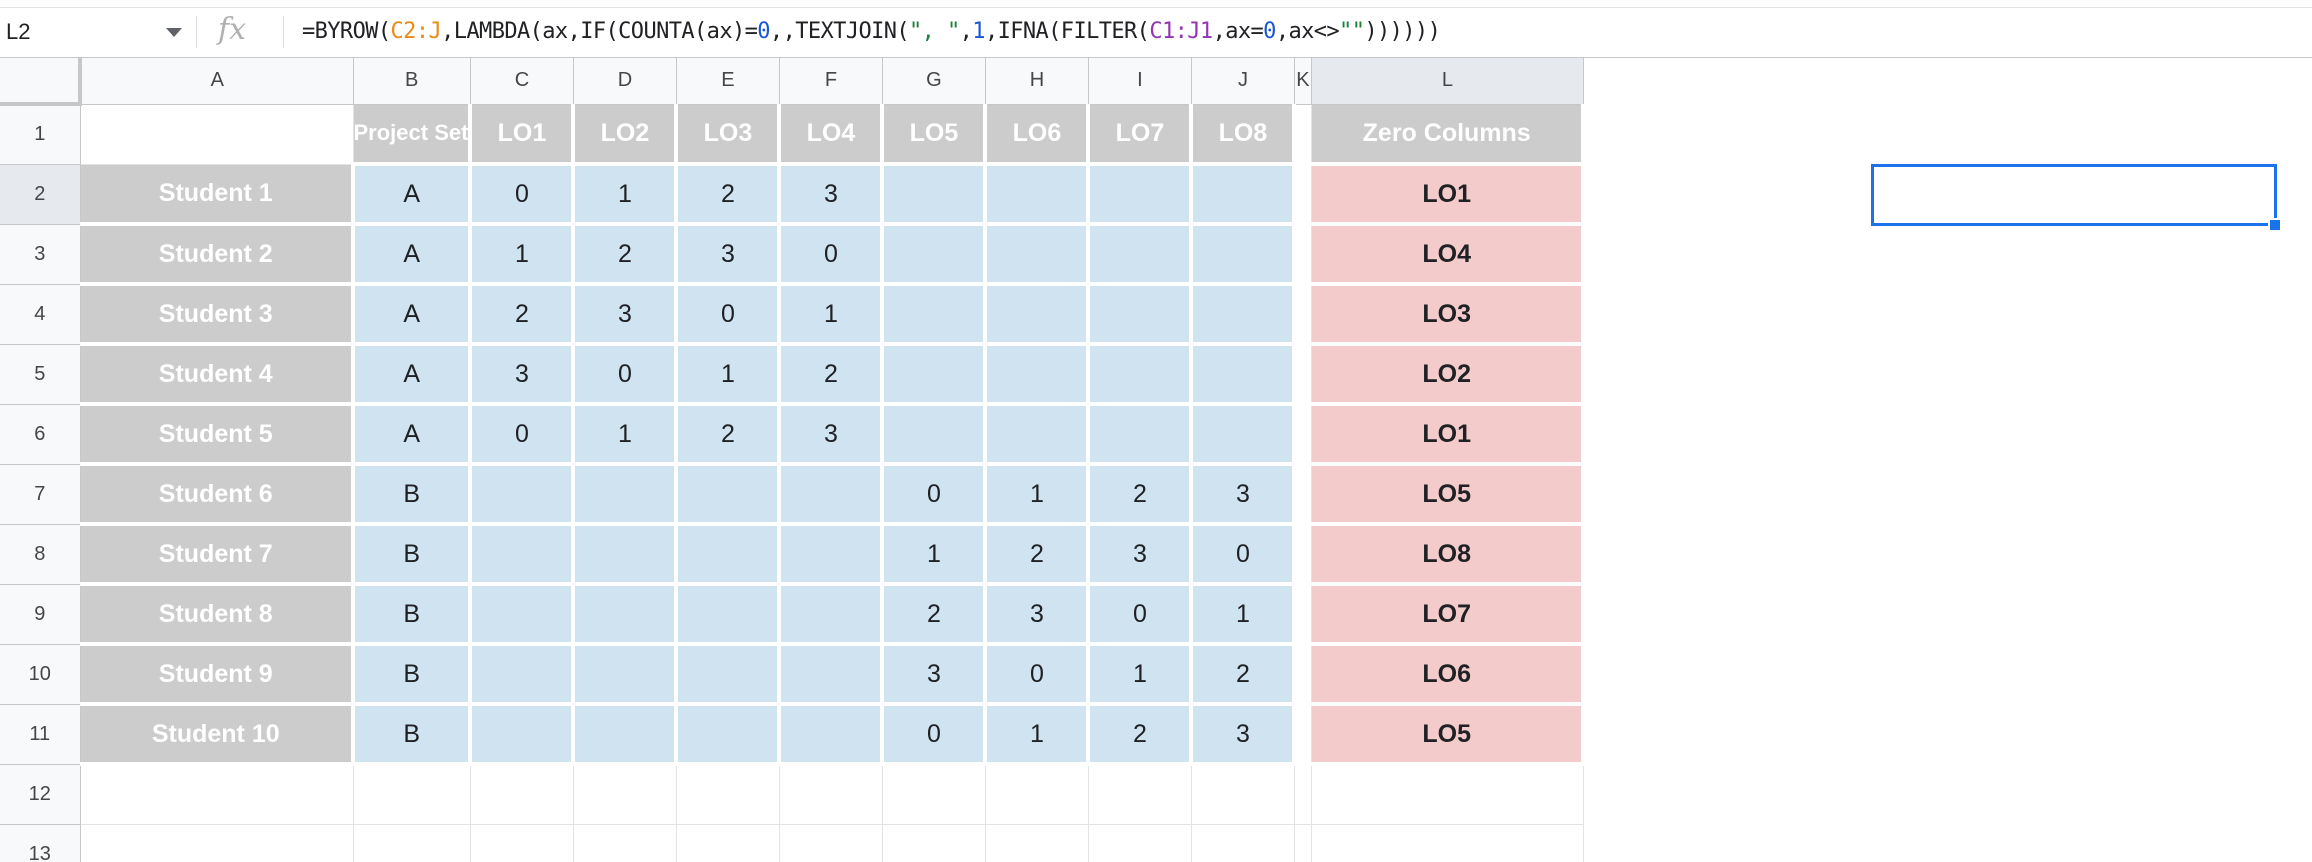 The height and width of the screenshot is (862, 2312). What do you see at coordinates (413, 255) in the screenshot?
I see `project-set-cell: A` at bounding box center [413, 255].